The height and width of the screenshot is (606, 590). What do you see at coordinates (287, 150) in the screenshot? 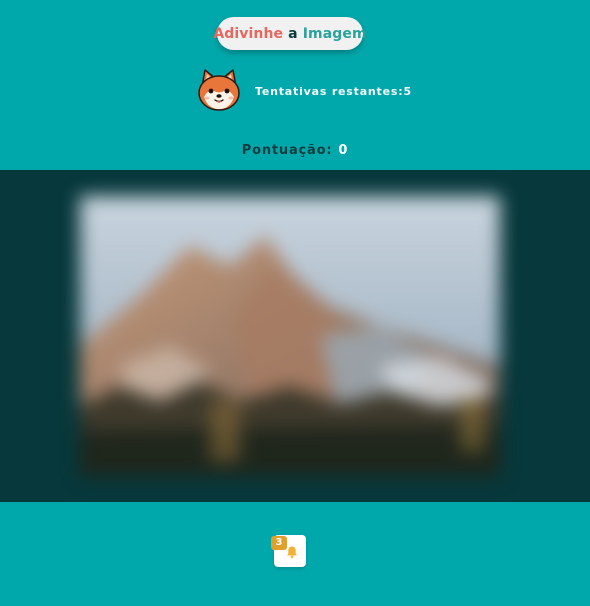
I see `score-label: Pontuação:` at bounding box center [287, 150].